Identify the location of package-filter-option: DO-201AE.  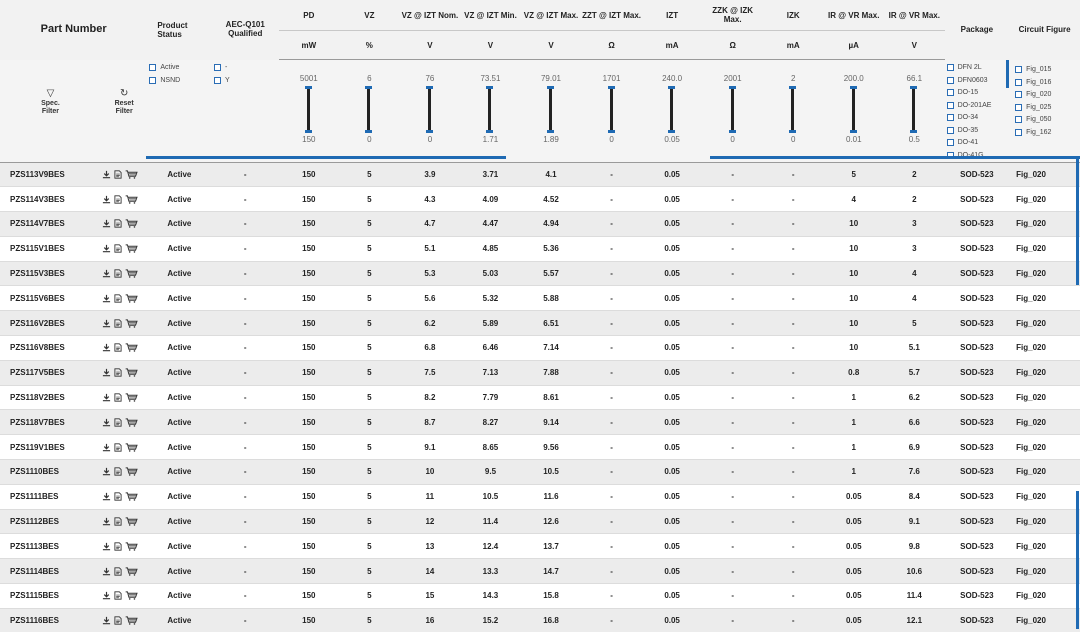
(977, 105).